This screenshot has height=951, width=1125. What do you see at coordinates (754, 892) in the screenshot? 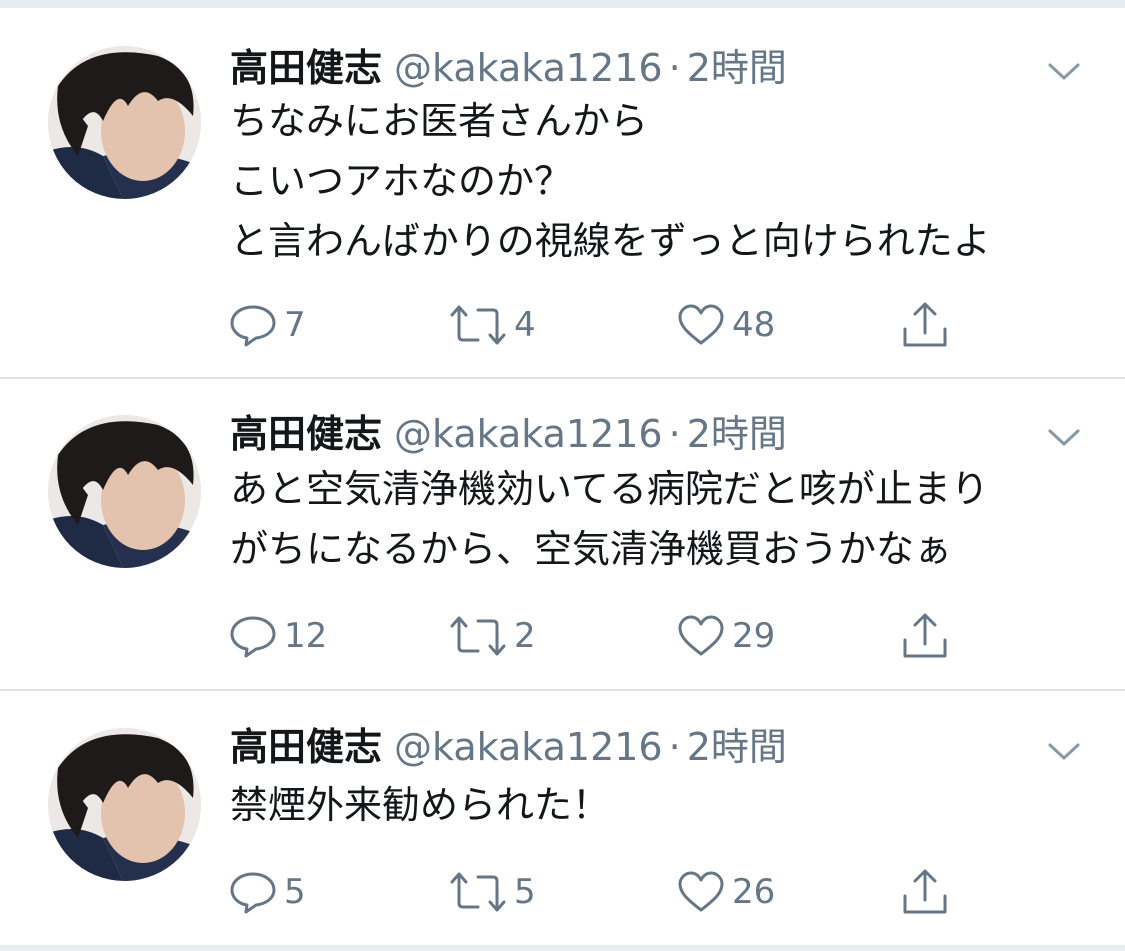
I see `like-count: 26` at bounding box center [754, 892].